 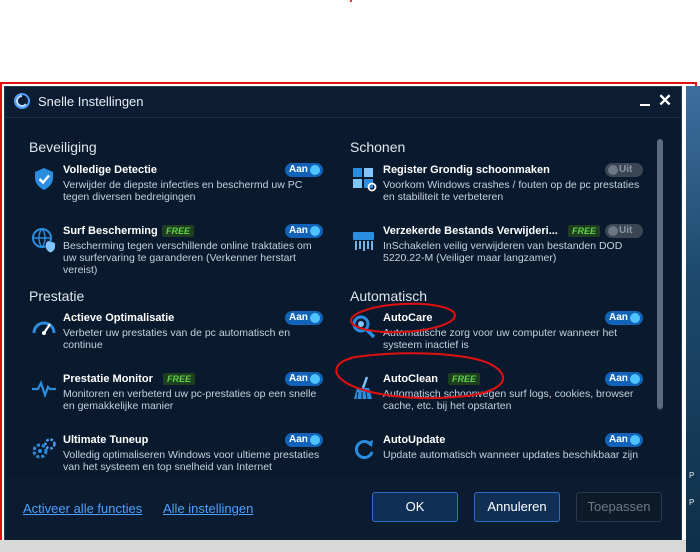 What do you see at coordinates (389, 296) in the screenshot?
I see `section-title-automatisch: Automatisch` at bounding box center [389, 296].